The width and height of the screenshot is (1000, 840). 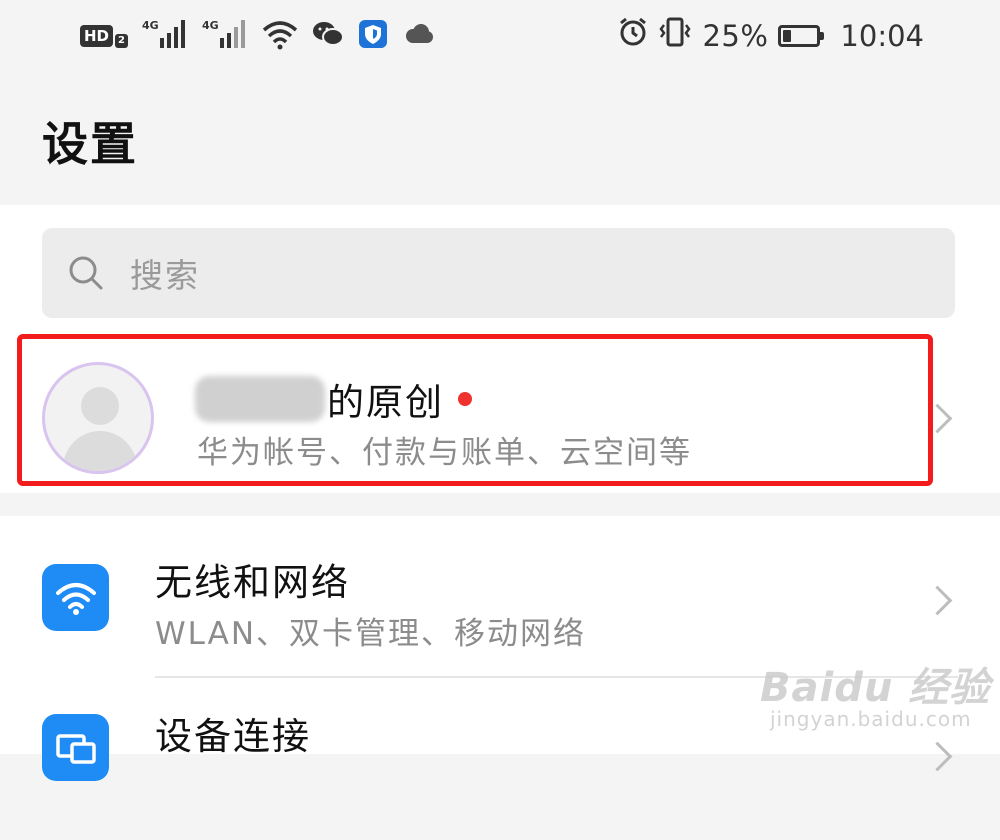 I want to click on shield-app-icon, so click(x=373, y=36).